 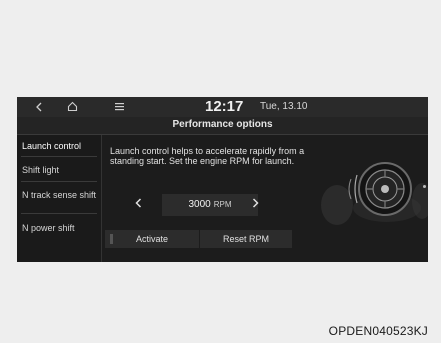 I want to click on sidebar-item-shift-light: Shift light, so click(x=59, y=170).